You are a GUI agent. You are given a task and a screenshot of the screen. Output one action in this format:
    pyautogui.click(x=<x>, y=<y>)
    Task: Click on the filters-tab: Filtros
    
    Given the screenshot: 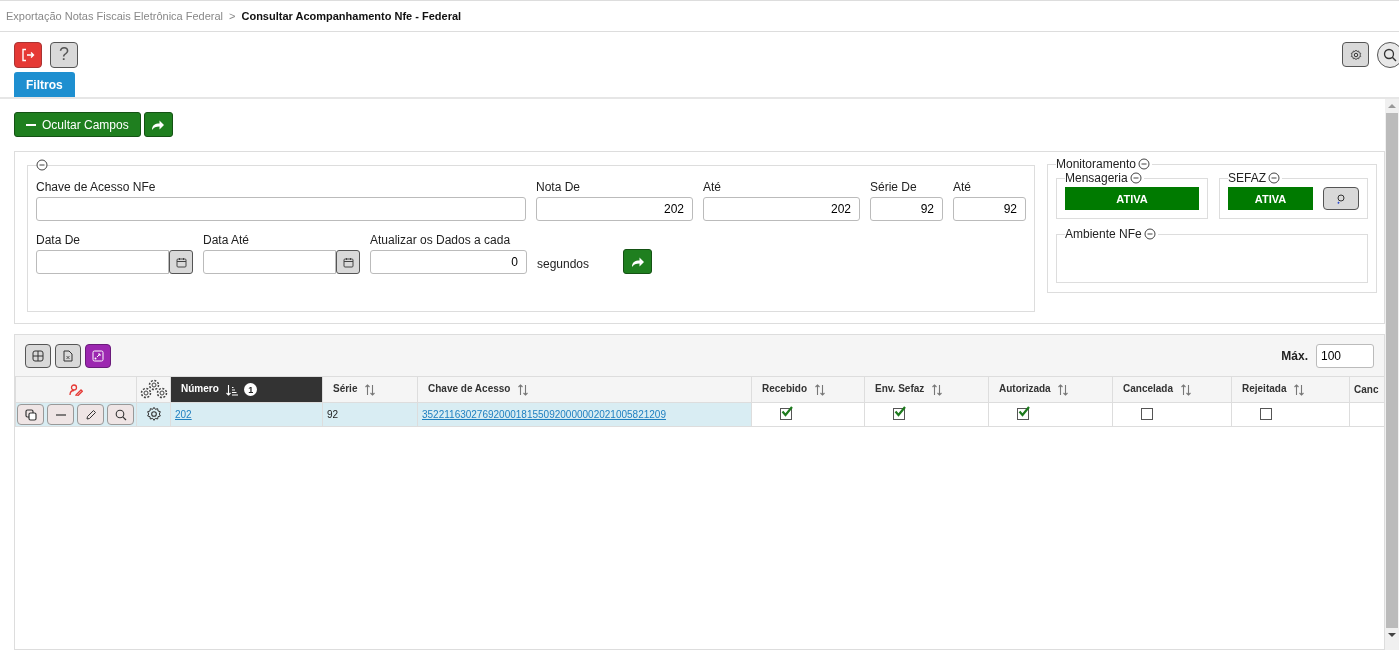 What is the action you would take?
    pyautogui.click(x=44, y=84)
    